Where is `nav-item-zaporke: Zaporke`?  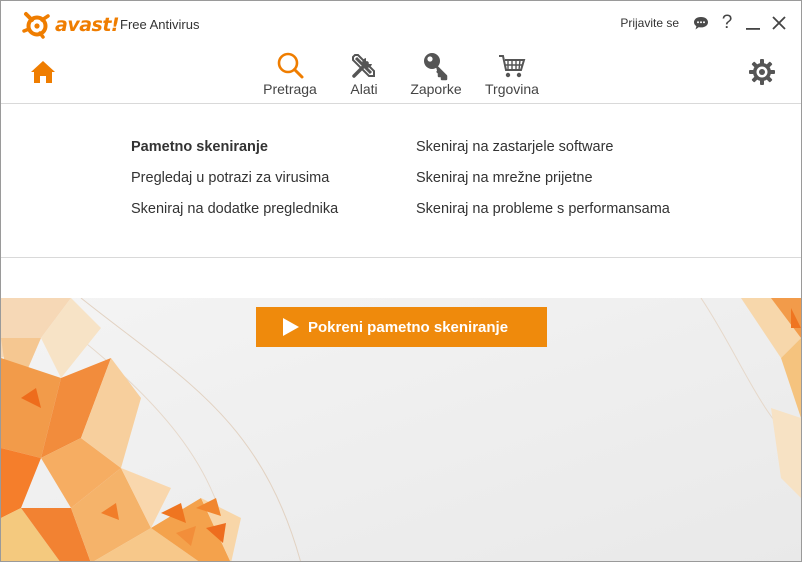
nav-item-zaporke: Zaporke is located at coordinates (436, 74).